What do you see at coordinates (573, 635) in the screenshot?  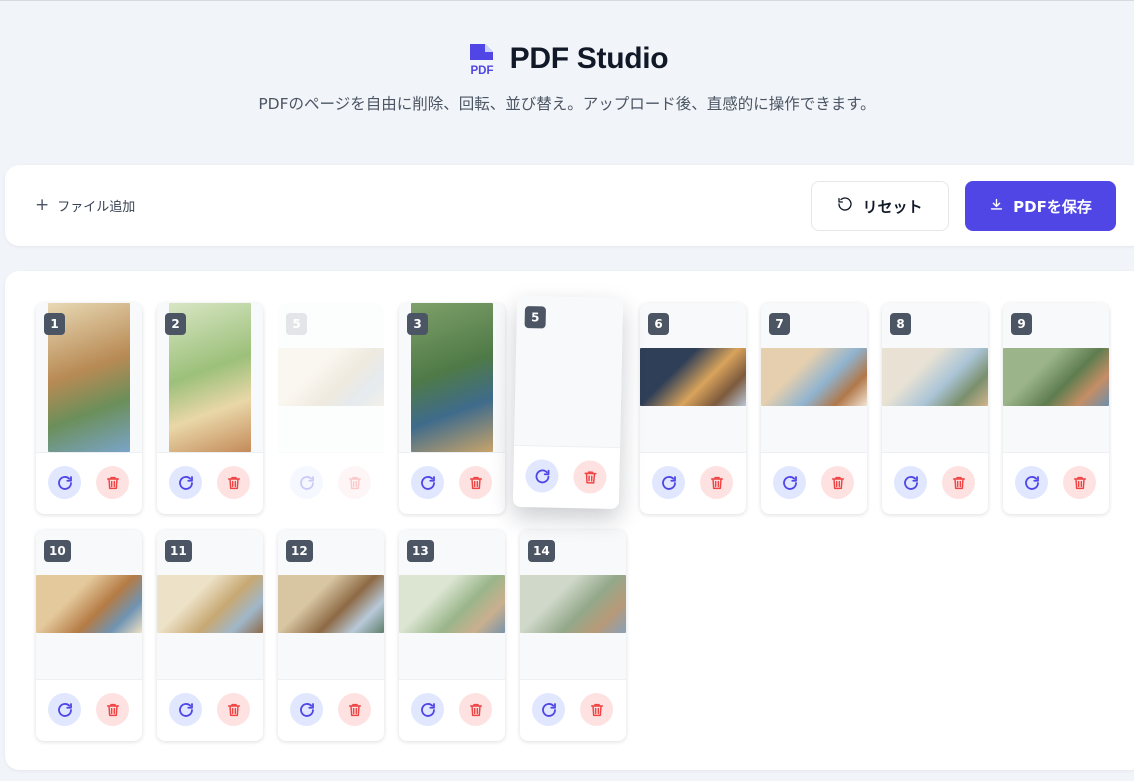 I see `page-card: 14` at bounding box center [573, 635].